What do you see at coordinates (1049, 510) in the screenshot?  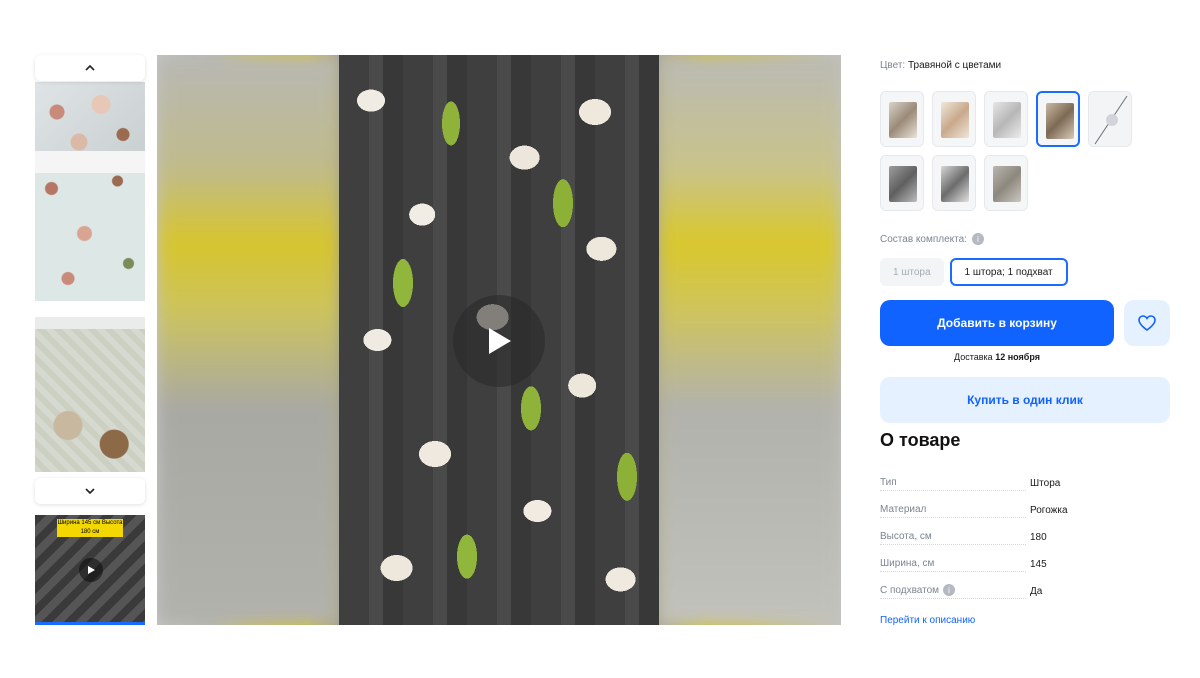 I see `spec-value: Рогожка` at bounding box center [1049, 510].